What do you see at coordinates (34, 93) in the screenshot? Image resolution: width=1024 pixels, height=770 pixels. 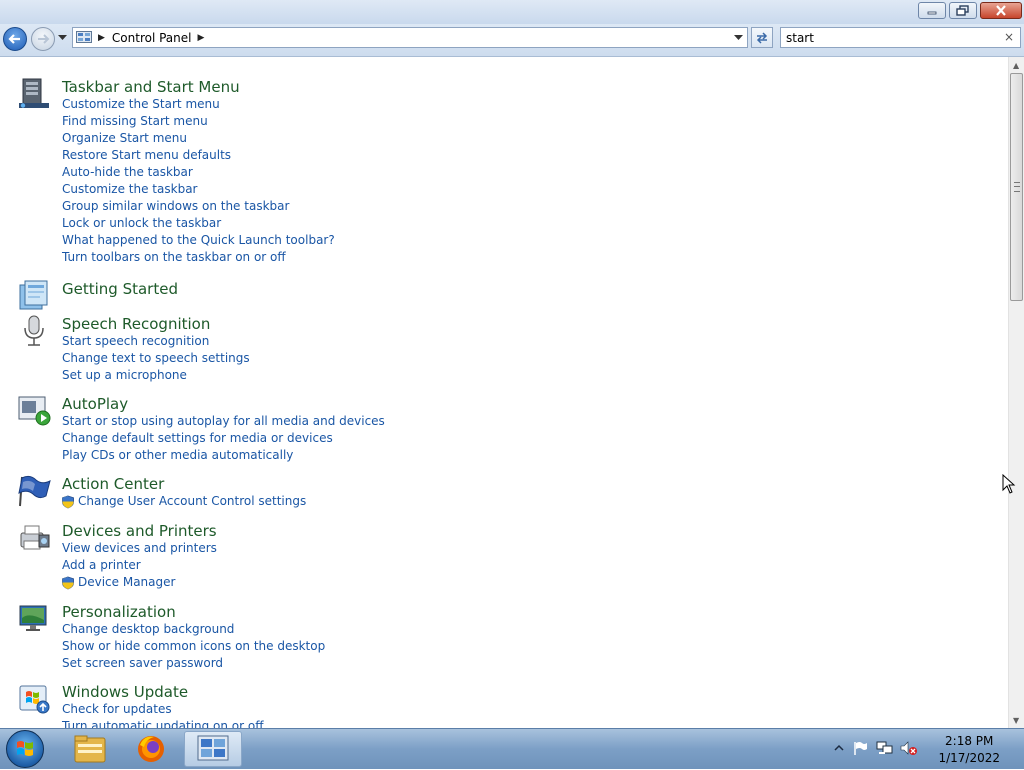 I see `taskbar-icon` at bounding box center [34, 93].